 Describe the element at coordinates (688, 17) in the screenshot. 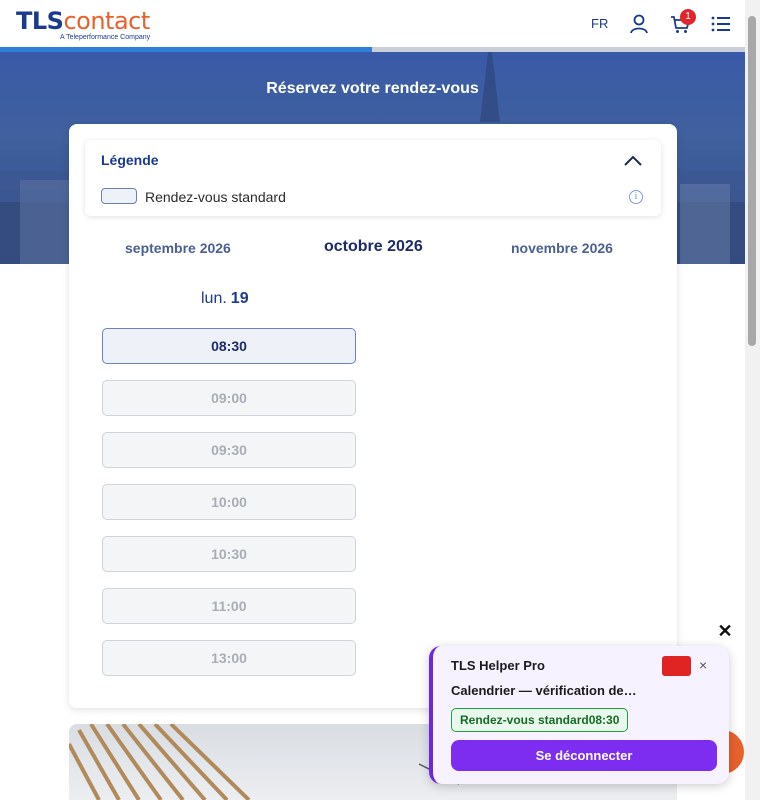

I see `cart-count-badge: 1` at that location.